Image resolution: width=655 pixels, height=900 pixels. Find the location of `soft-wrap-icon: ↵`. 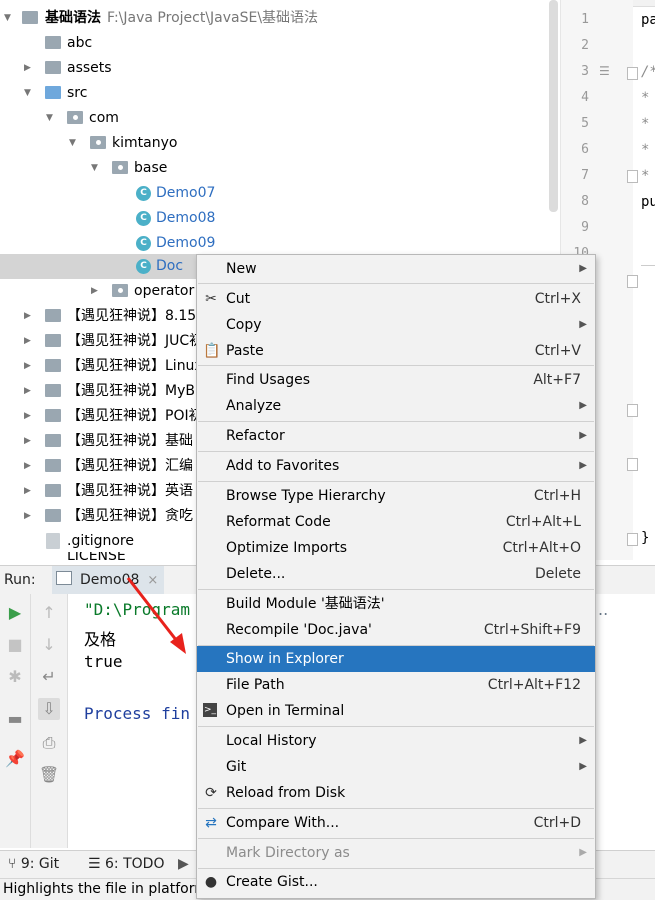

soft-wrap-icon: ↵ is located at coordinates (49, 677).